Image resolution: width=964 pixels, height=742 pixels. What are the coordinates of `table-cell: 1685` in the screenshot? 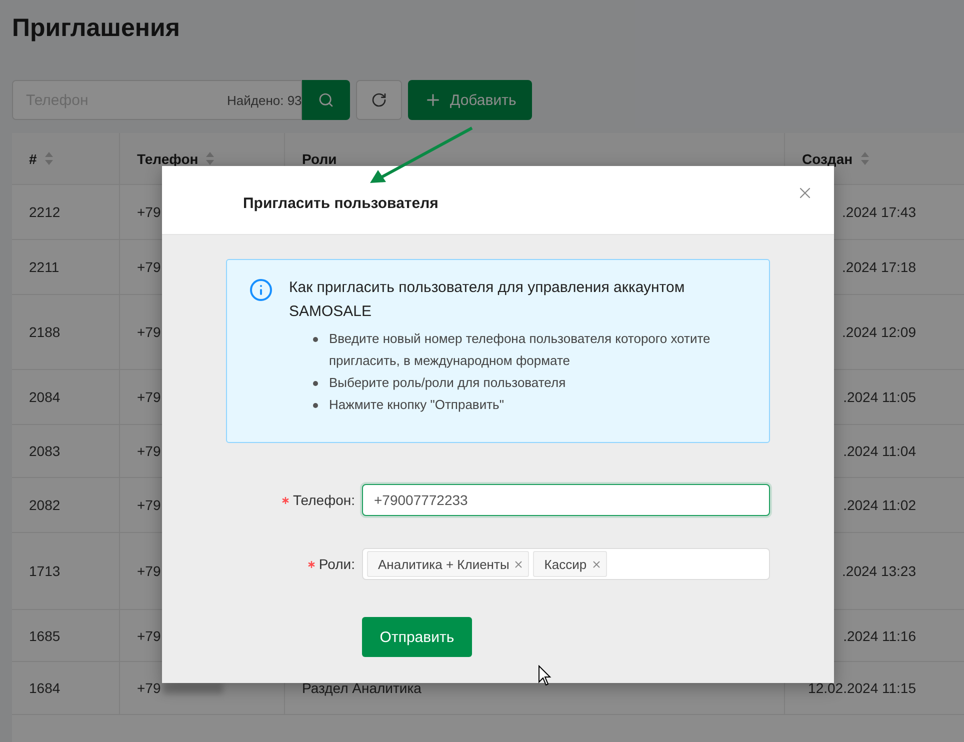 It's located at (66, 636).